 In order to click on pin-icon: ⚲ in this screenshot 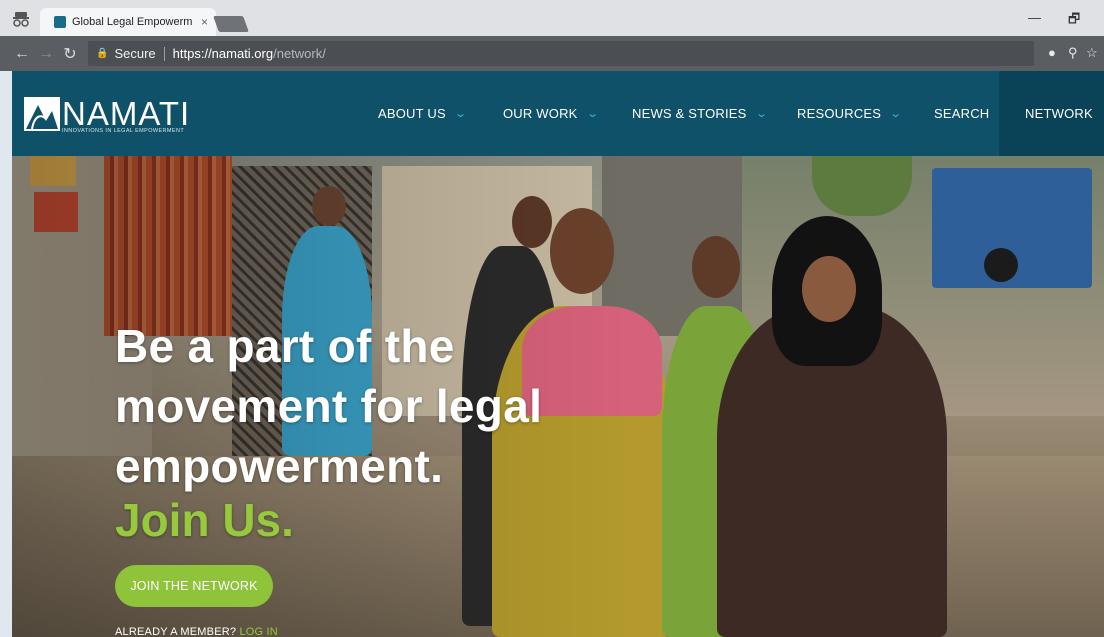, I will do `click(1073, 53)`.